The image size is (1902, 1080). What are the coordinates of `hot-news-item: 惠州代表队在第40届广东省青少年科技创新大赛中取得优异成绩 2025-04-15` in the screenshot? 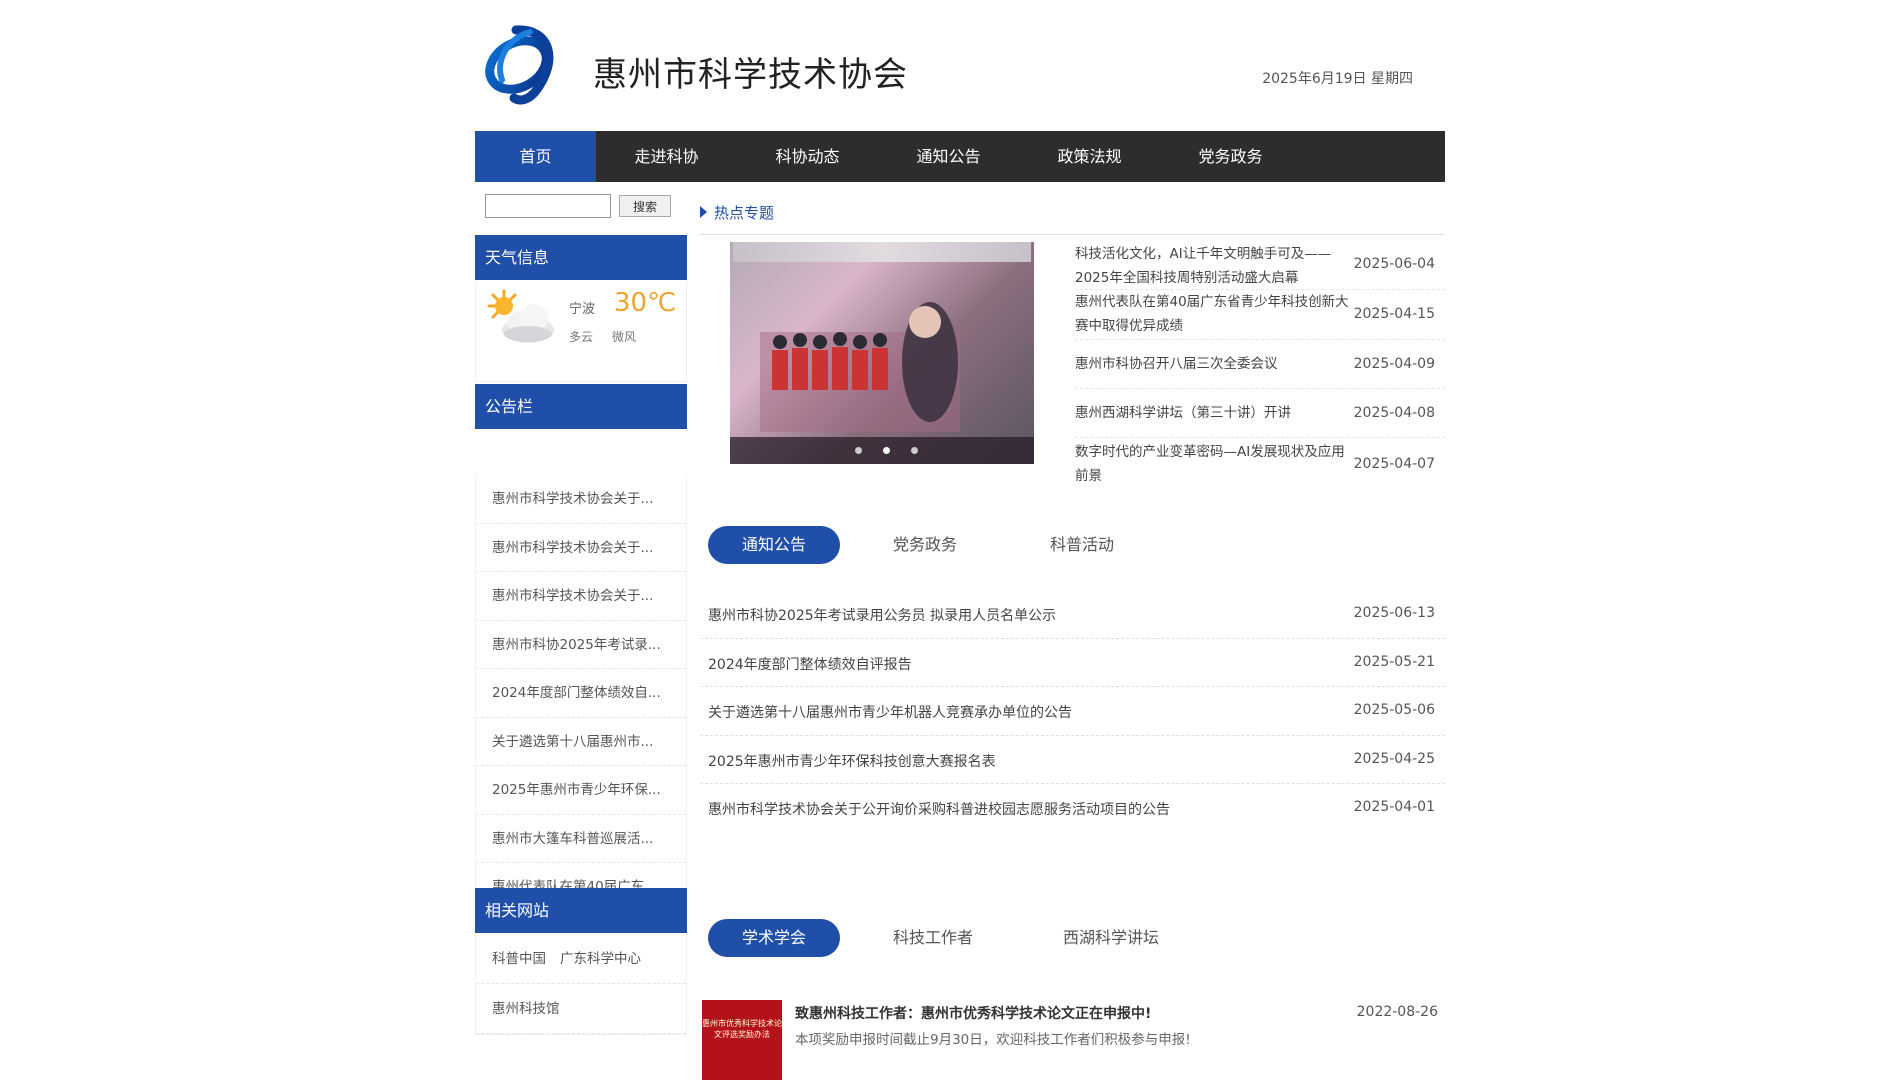 It's located at (1260, 315).